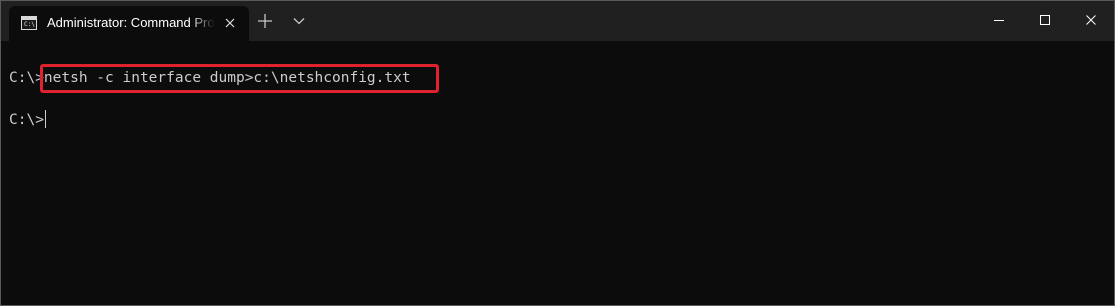 The image size is (1115, 306). Describe the element at coordinates (26, 78) in the screenshot. I see `prompt: C:\>` at that location.